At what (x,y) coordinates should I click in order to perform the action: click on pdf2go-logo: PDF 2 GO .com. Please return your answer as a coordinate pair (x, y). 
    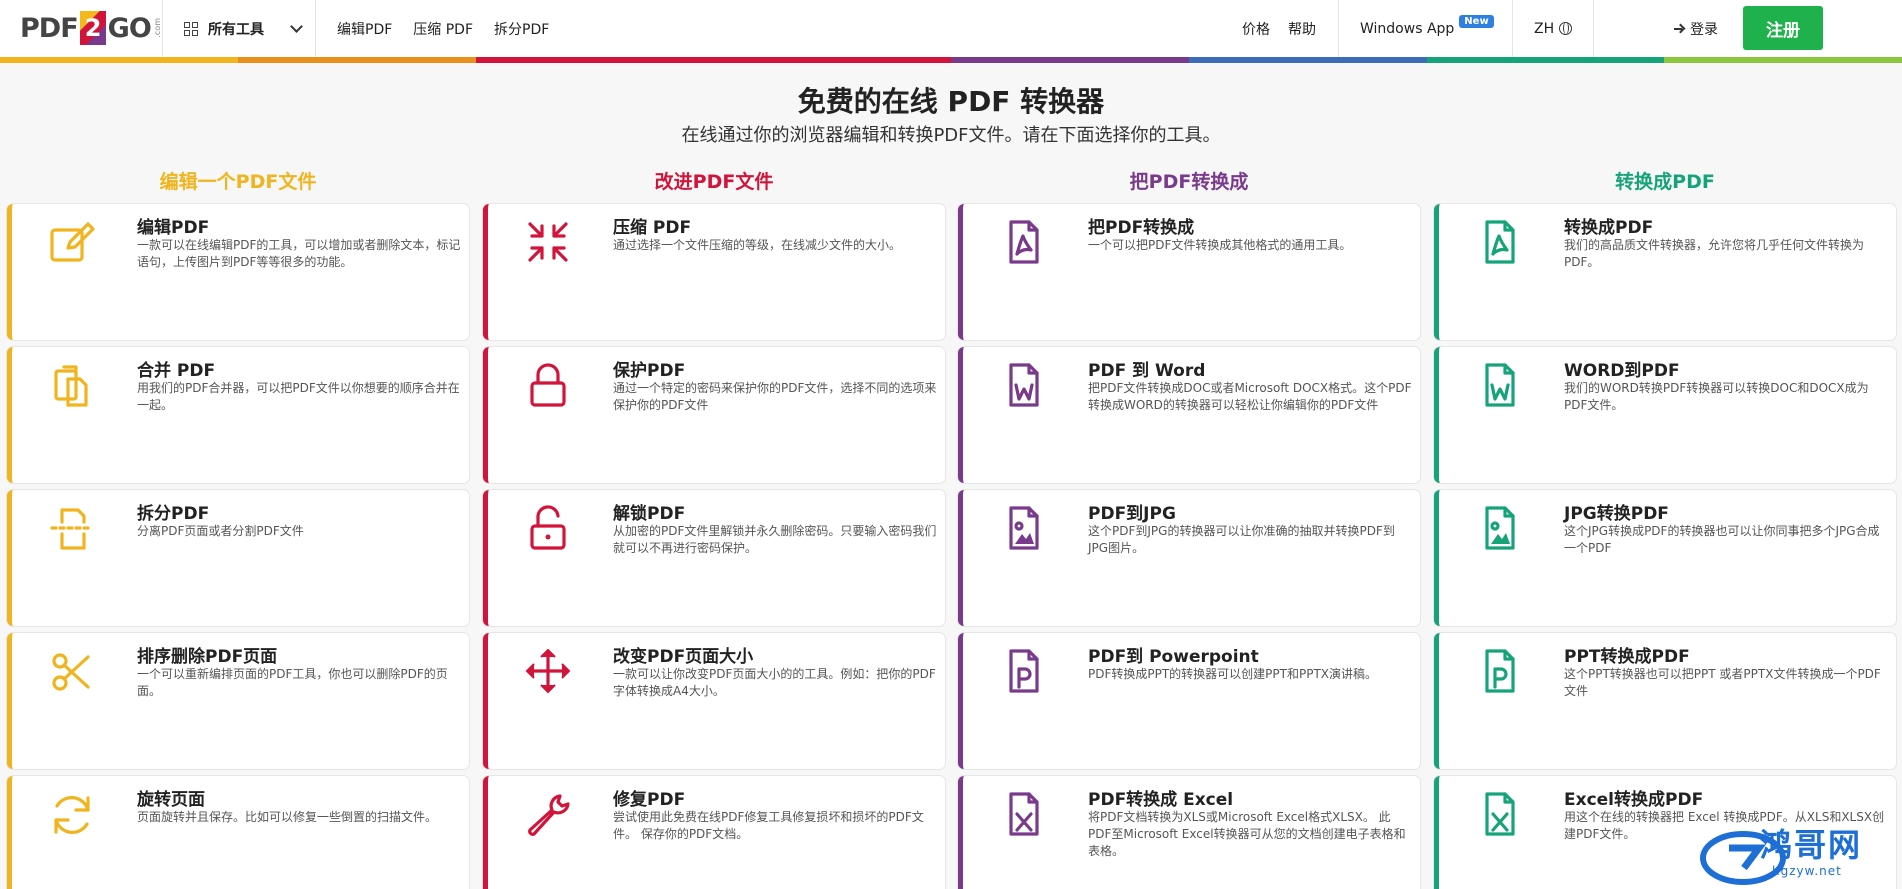
    Looking at the image, I should click on (91, 28).